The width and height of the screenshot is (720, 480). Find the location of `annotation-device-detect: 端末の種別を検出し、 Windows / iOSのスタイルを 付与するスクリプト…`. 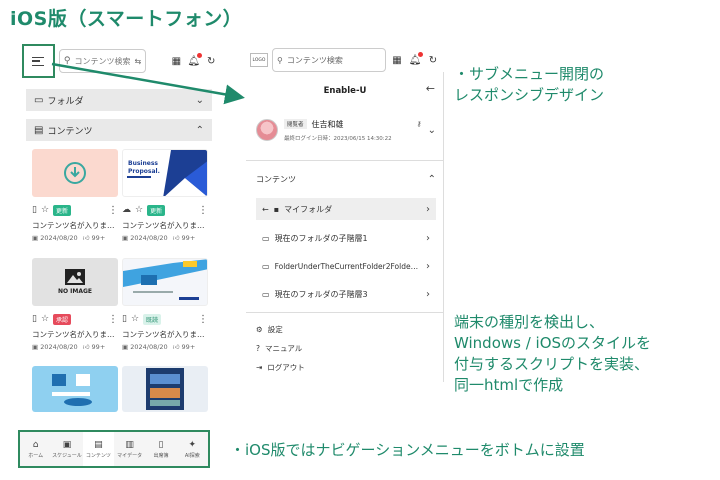

annotation-device-detect: 端末の種別を検出し、 Windows / iOSのスタイルを 付与するスクリプト… is located at coordinates (552, 354).